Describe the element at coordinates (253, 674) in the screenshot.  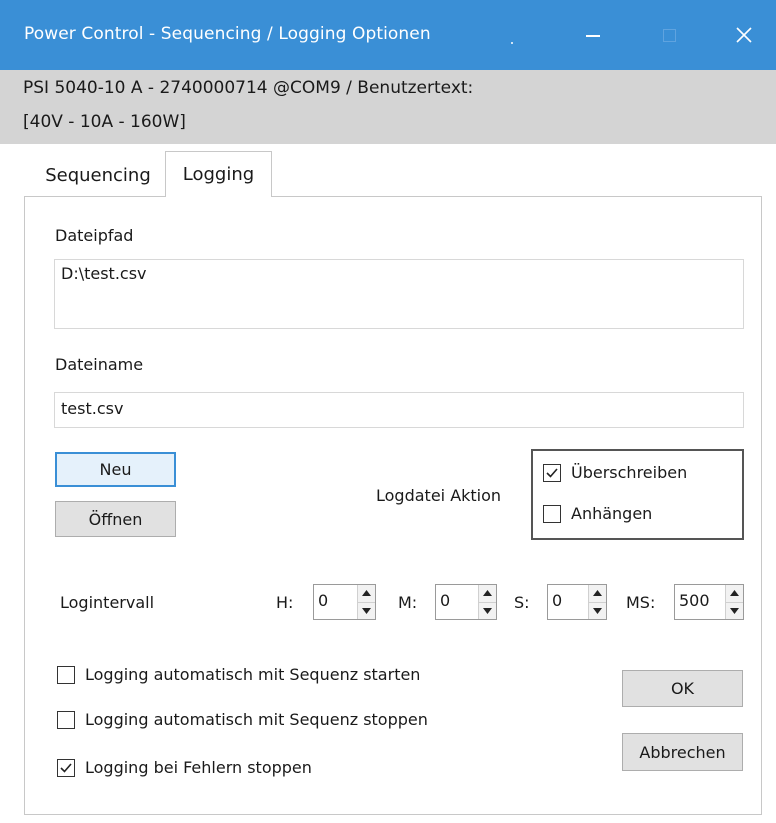
I see `auto-start-label: Logging automatisch mit Sequenz starten` at that location.